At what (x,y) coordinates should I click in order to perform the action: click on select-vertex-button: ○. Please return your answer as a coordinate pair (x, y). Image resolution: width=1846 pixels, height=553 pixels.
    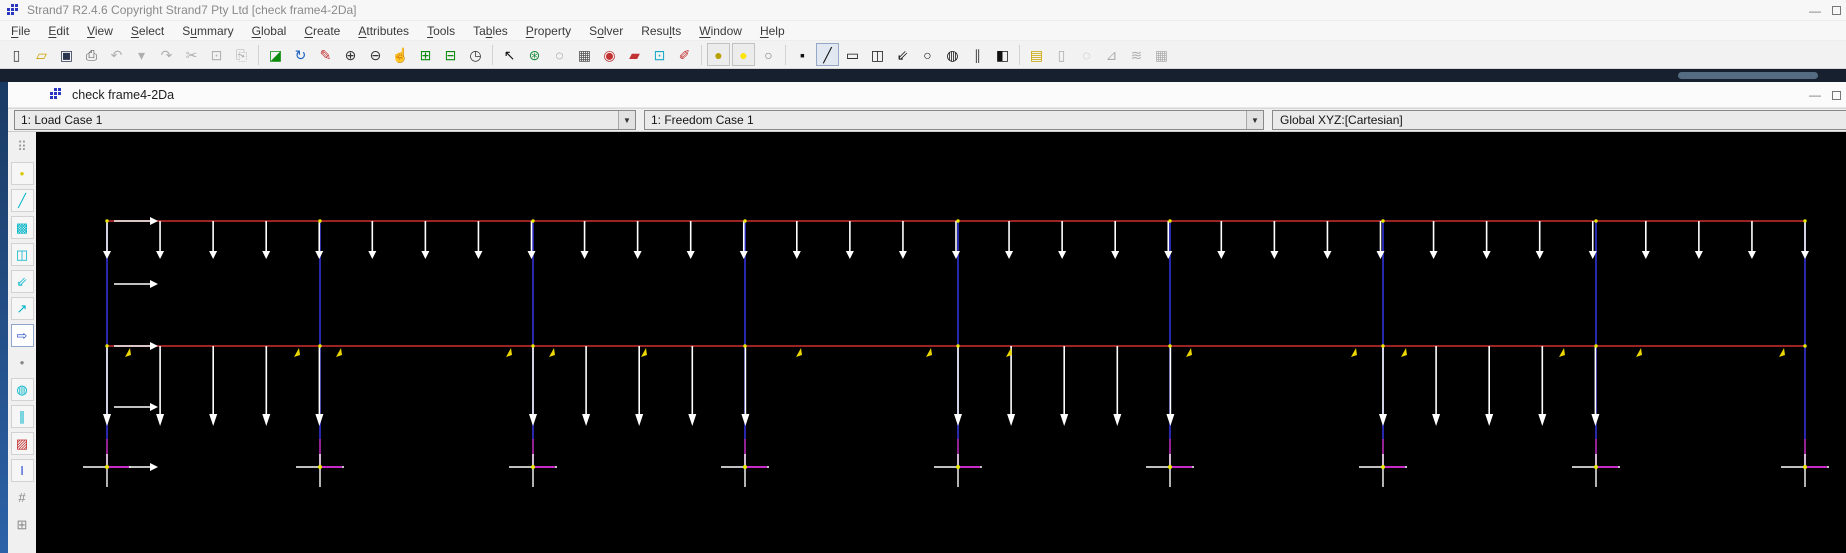
    Looking at the image, I should click on (927, 54).